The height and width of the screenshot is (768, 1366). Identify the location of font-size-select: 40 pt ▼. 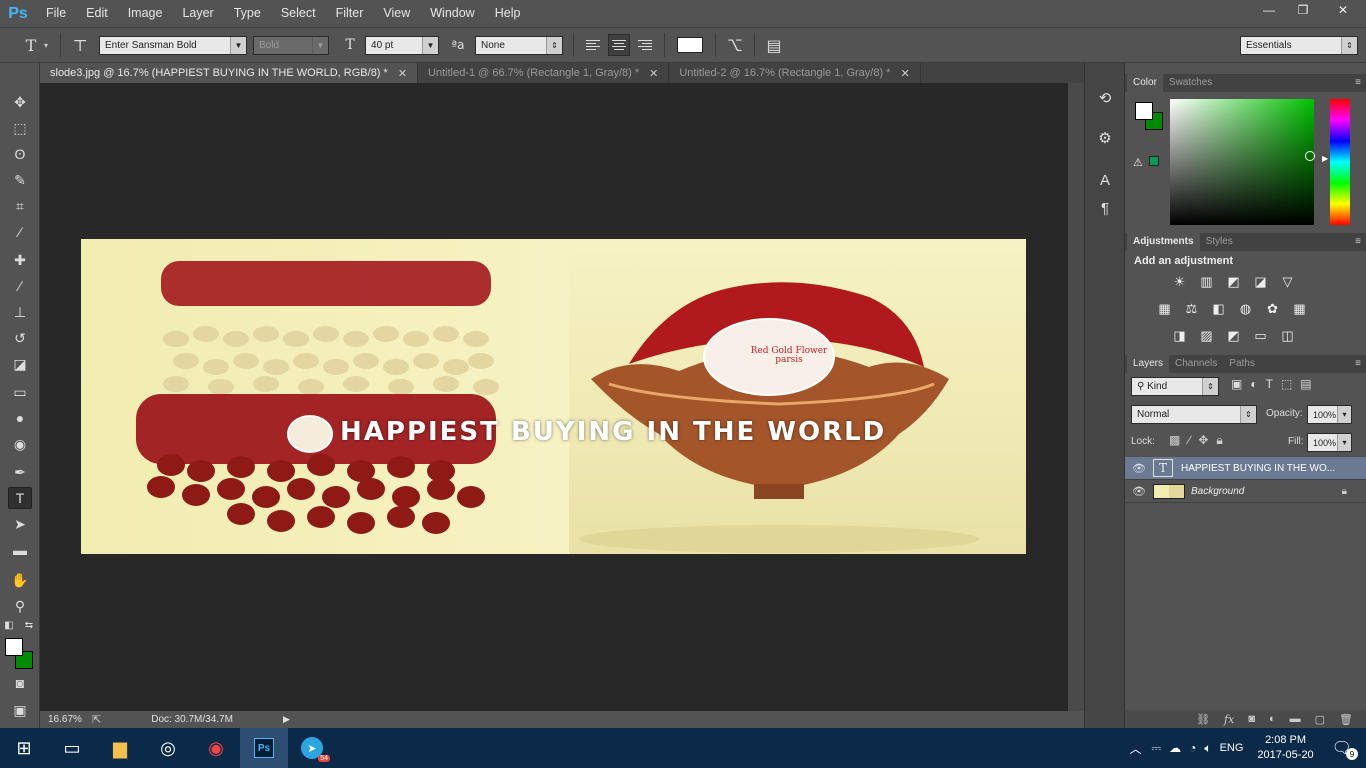
(402, 45).